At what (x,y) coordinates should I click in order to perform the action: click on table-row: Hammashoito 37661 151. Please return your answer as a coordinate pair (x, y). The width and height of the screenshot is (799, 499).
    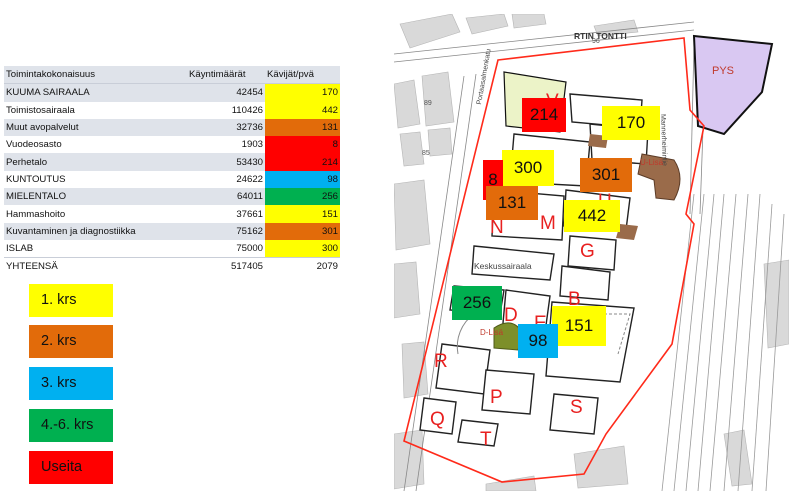
    Looking at the image, I should click on (172, 214).